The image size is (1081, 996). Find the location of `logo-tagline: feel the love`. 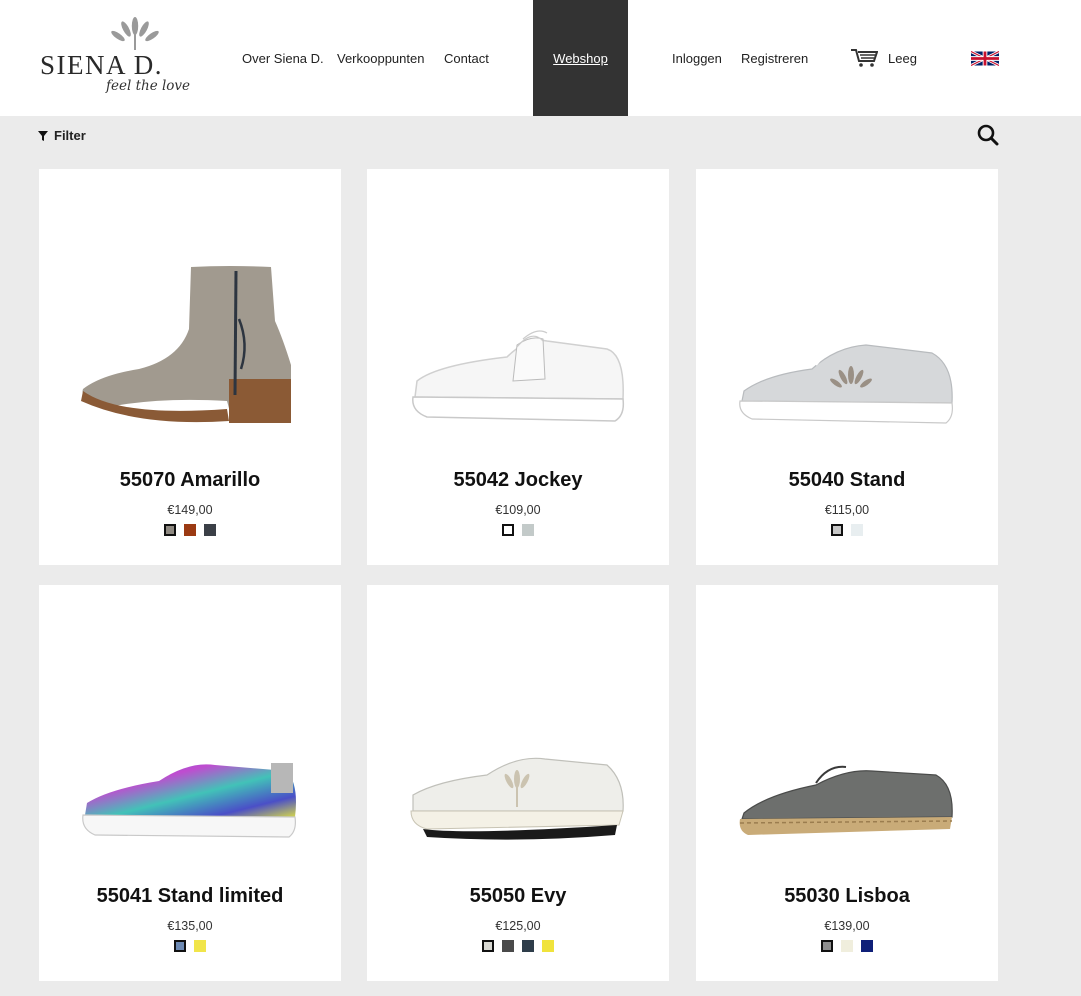

logo-tagline: feel the love is located at coordinates (148, 86).